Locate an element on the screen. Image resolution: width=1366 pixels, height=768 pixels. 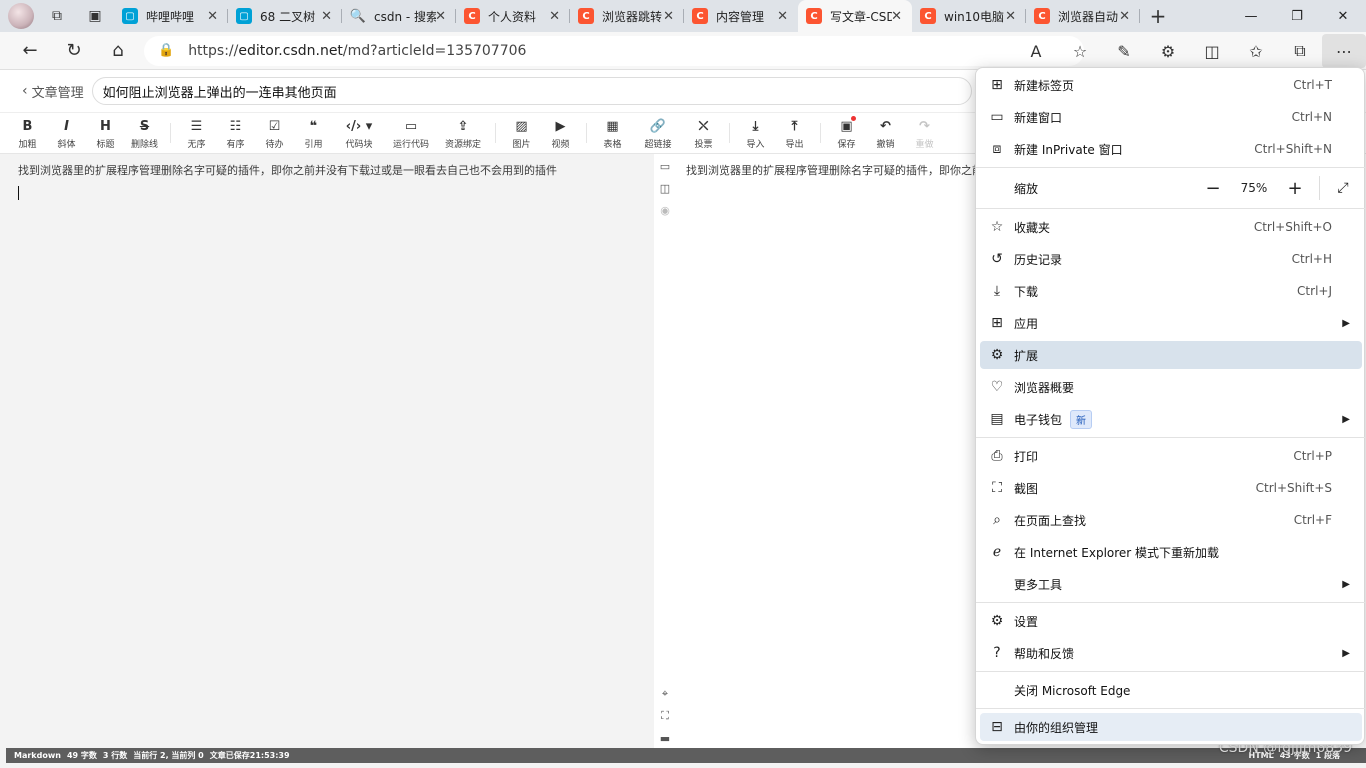
menu-apps: ⊞ 应用 ▶ is located at coordinates (1171, 323).